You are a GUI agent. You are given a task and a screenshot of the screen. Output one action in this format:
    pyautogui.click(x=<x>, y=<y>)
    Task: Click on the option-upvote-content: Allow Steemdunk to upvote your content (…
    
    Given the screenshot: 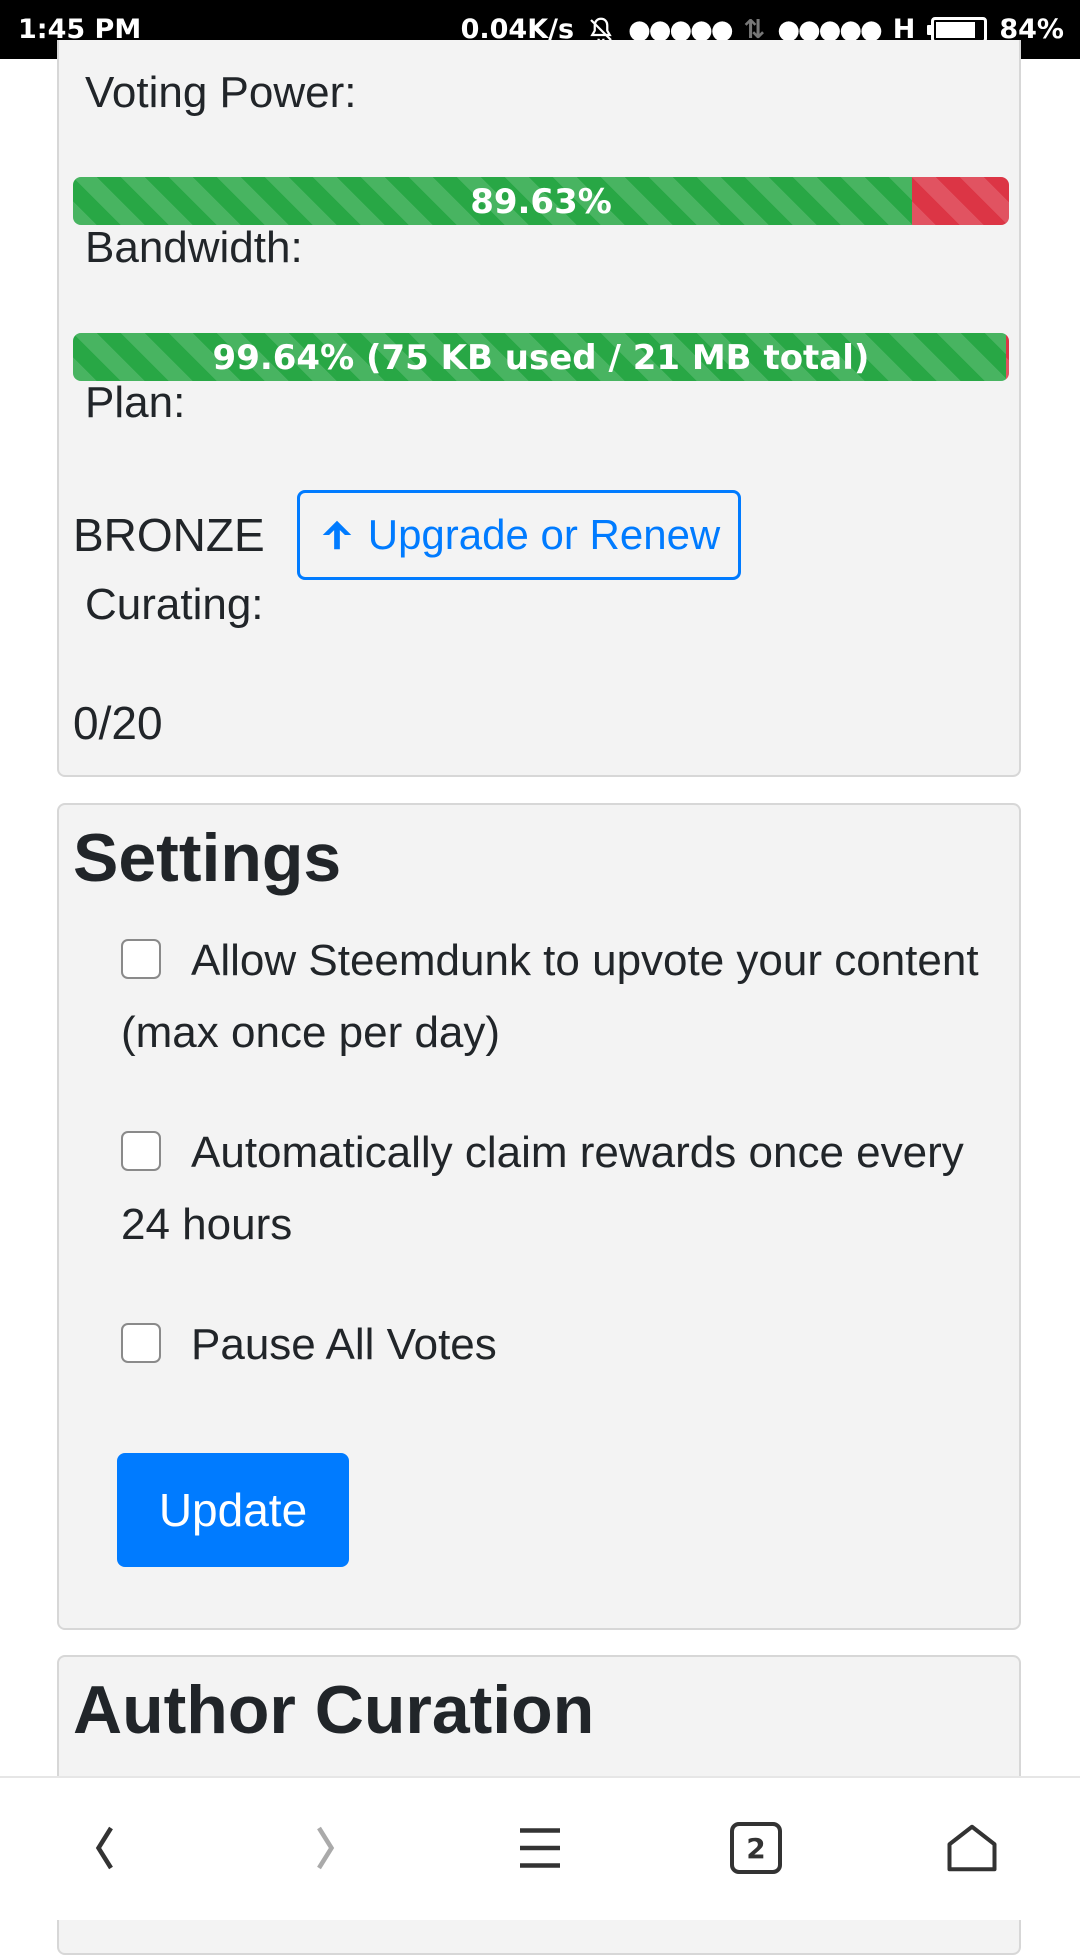 What is the action you would take?
    pyautogui.click(x=551, y=997)
    